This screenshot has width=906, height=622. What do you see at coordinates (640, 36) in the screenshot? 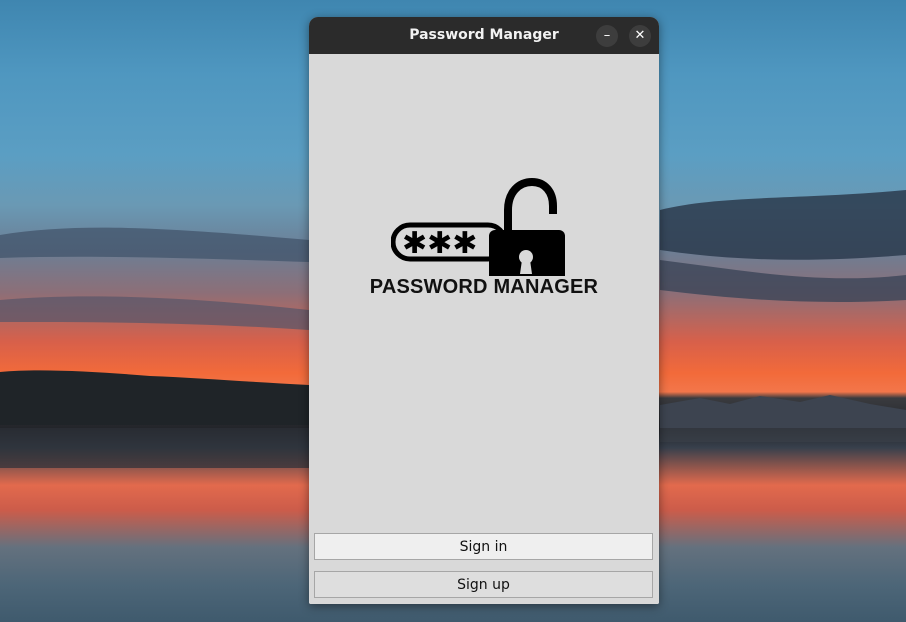
I see `close-button: ✕` at bounding box center [640, 36].